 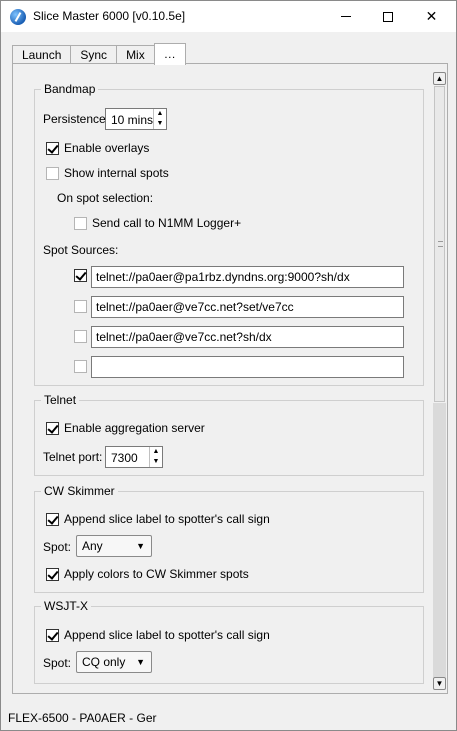 I want to click on spot-sources-label: Spot Sources:, so click(x=81, y=250).